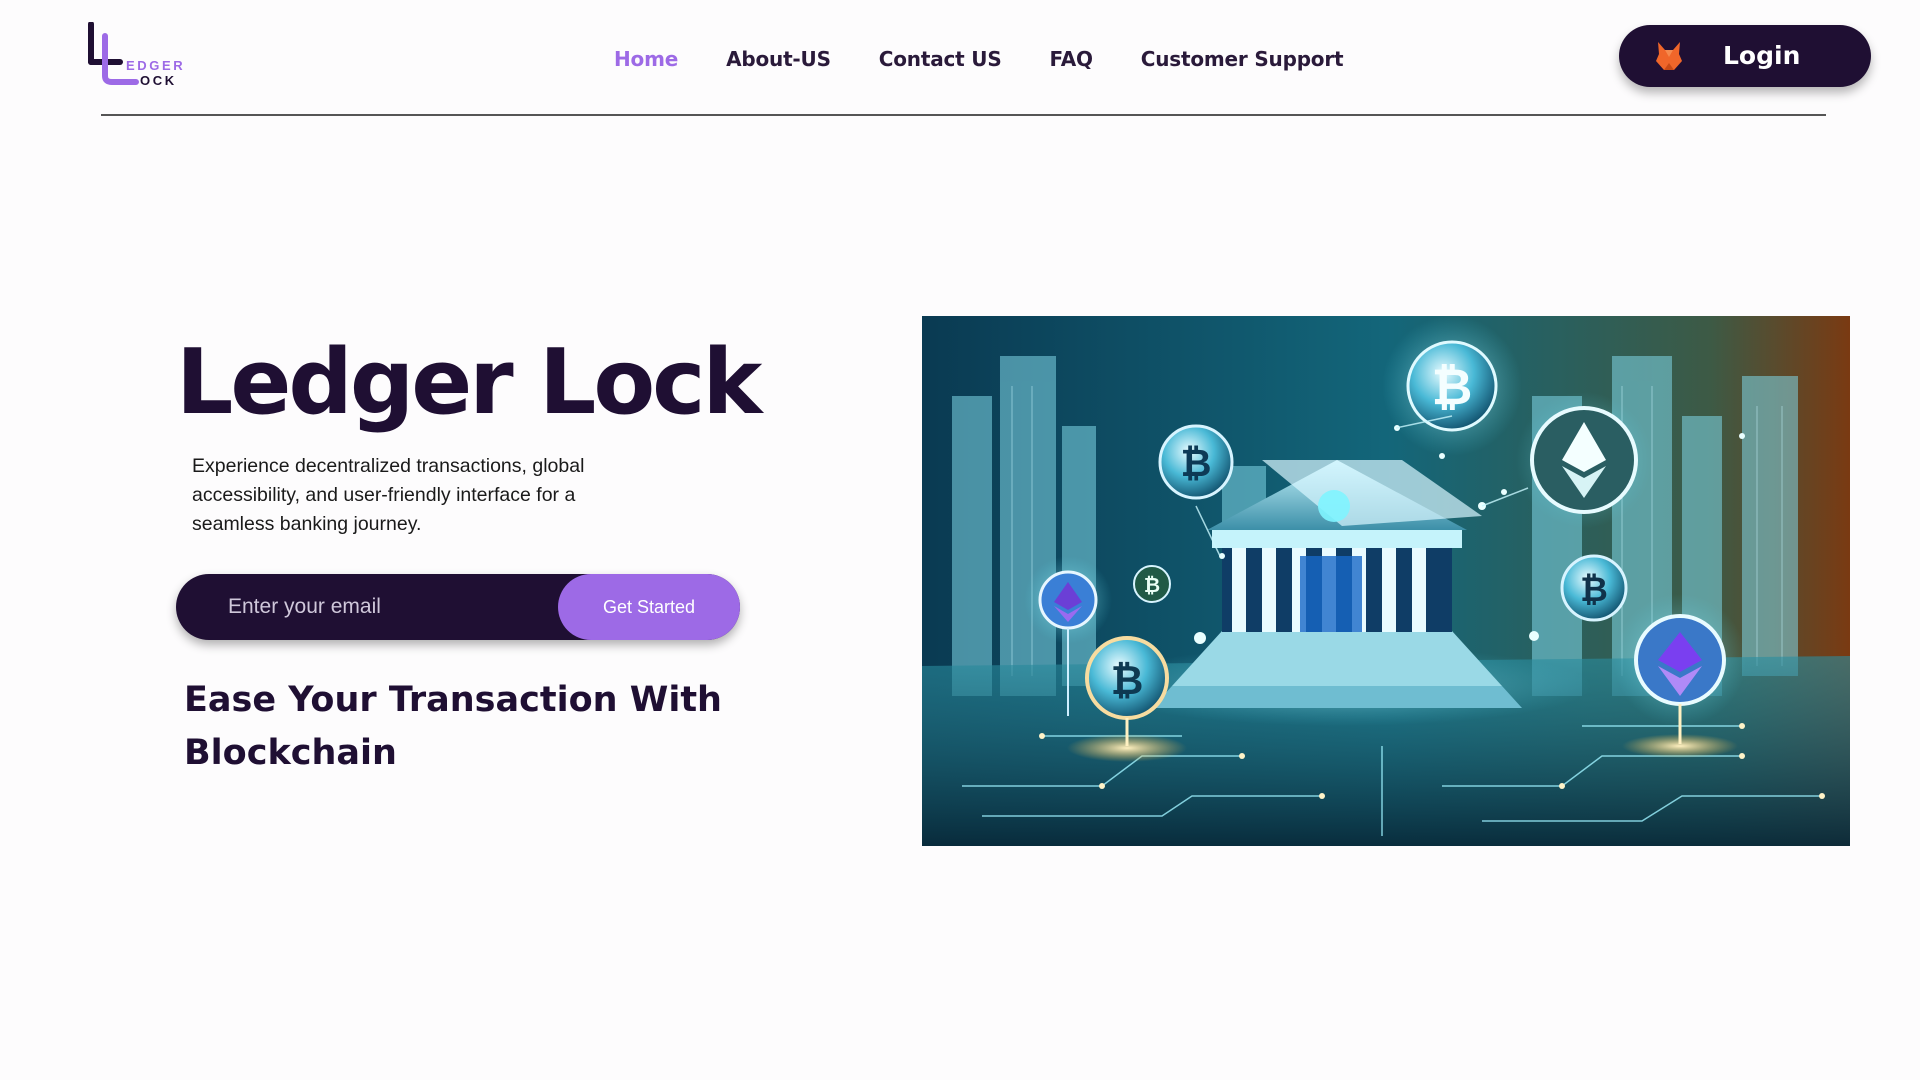 The image size is (1920, 1080). I want to click on login-button: Login, so click(1745, 56).